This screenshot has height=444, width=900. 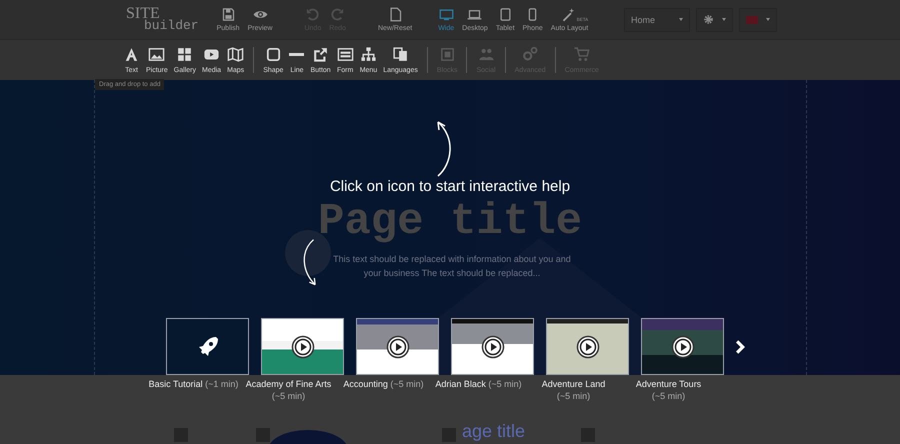 What do you see at coordinates (446, 14) in the screenshot?
I see `monitor-icon` at bounding box center [446, 14].